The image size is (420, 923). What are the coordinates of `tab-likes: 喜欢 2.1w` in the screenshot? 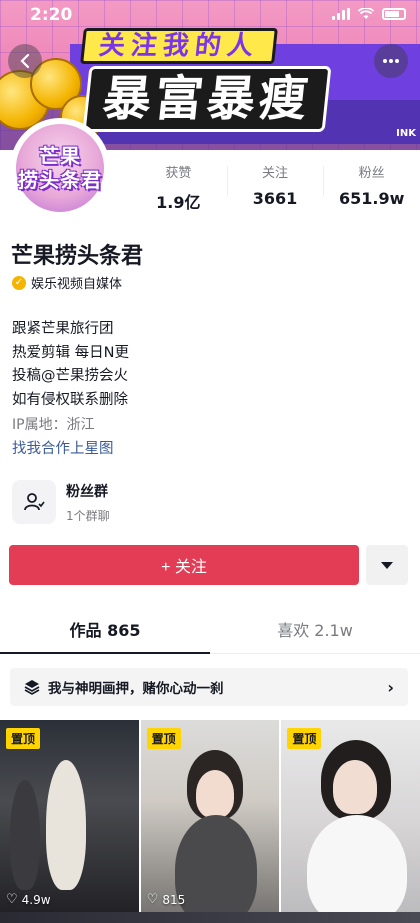 It's located at (315, 631).